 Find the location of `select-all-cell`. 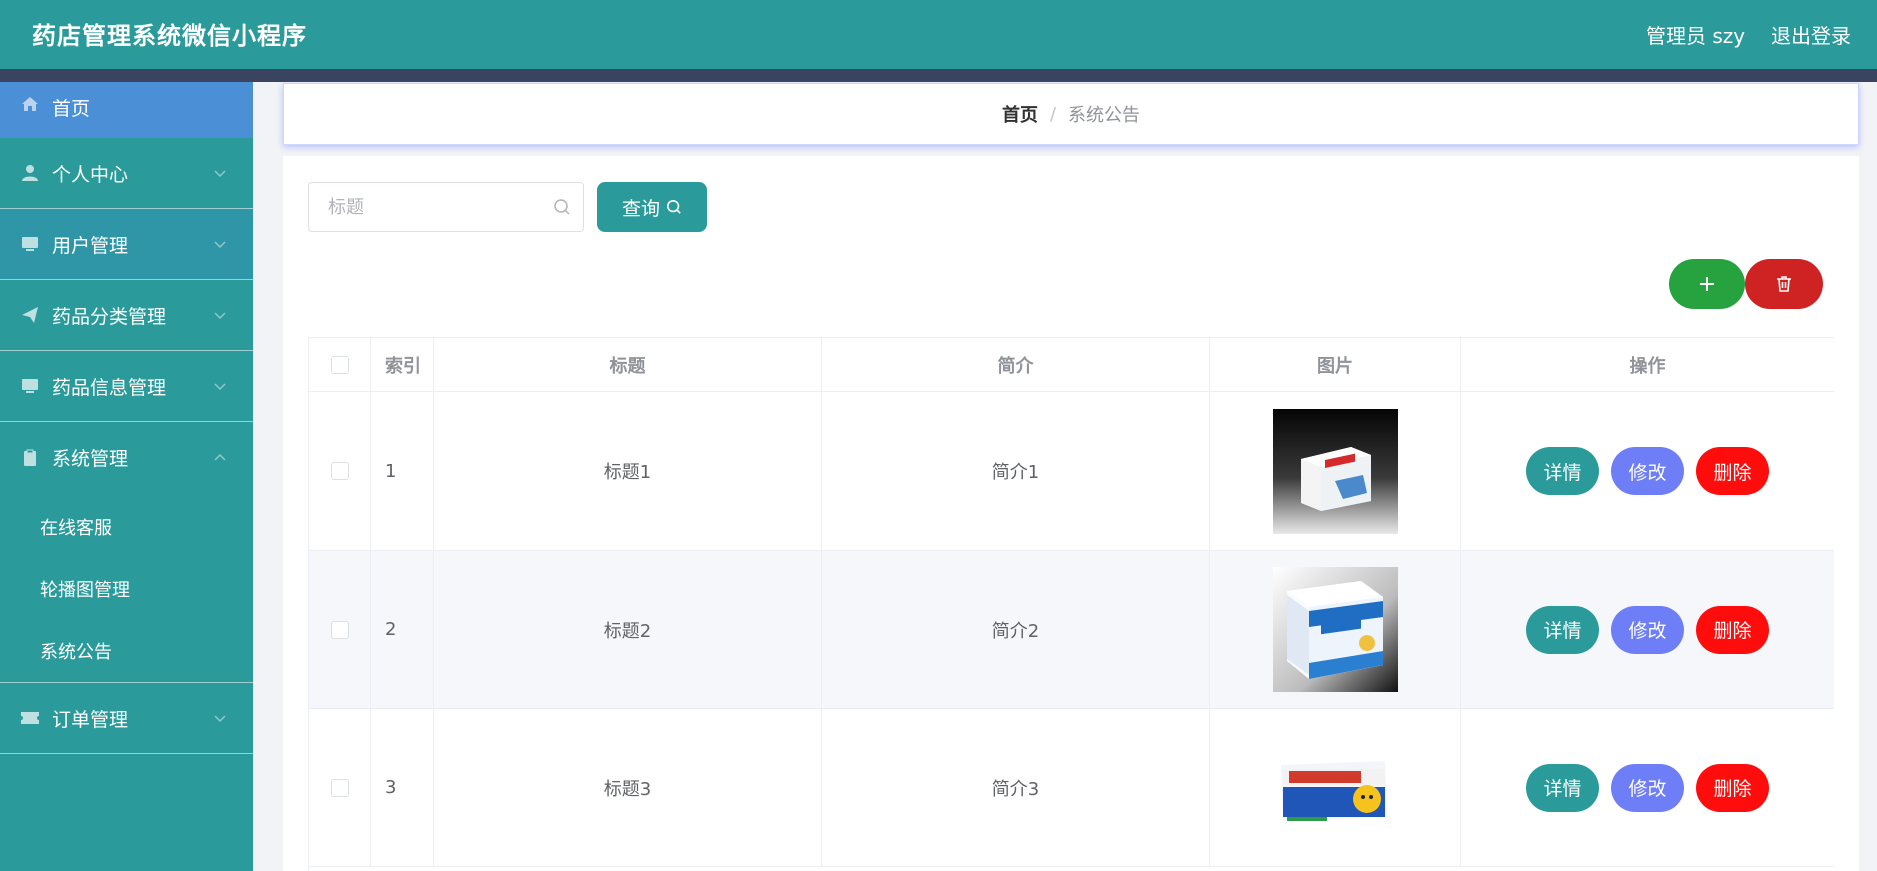

select-all-cell is located at coordinates (340, 364).